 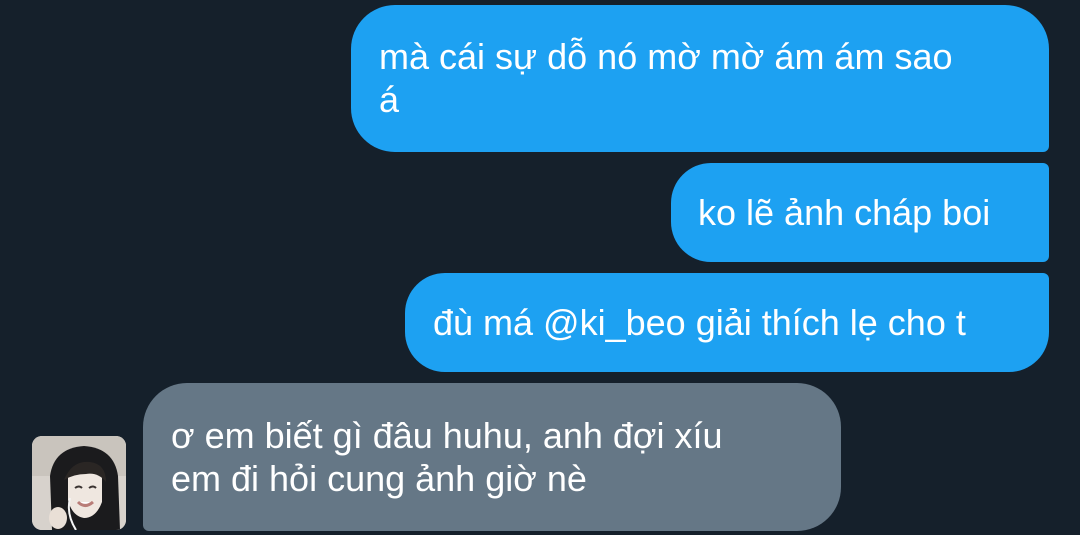 I want to click on sent-message-bubble: ko lẽ ảnh cháp boi, so click(x=860, y=212).